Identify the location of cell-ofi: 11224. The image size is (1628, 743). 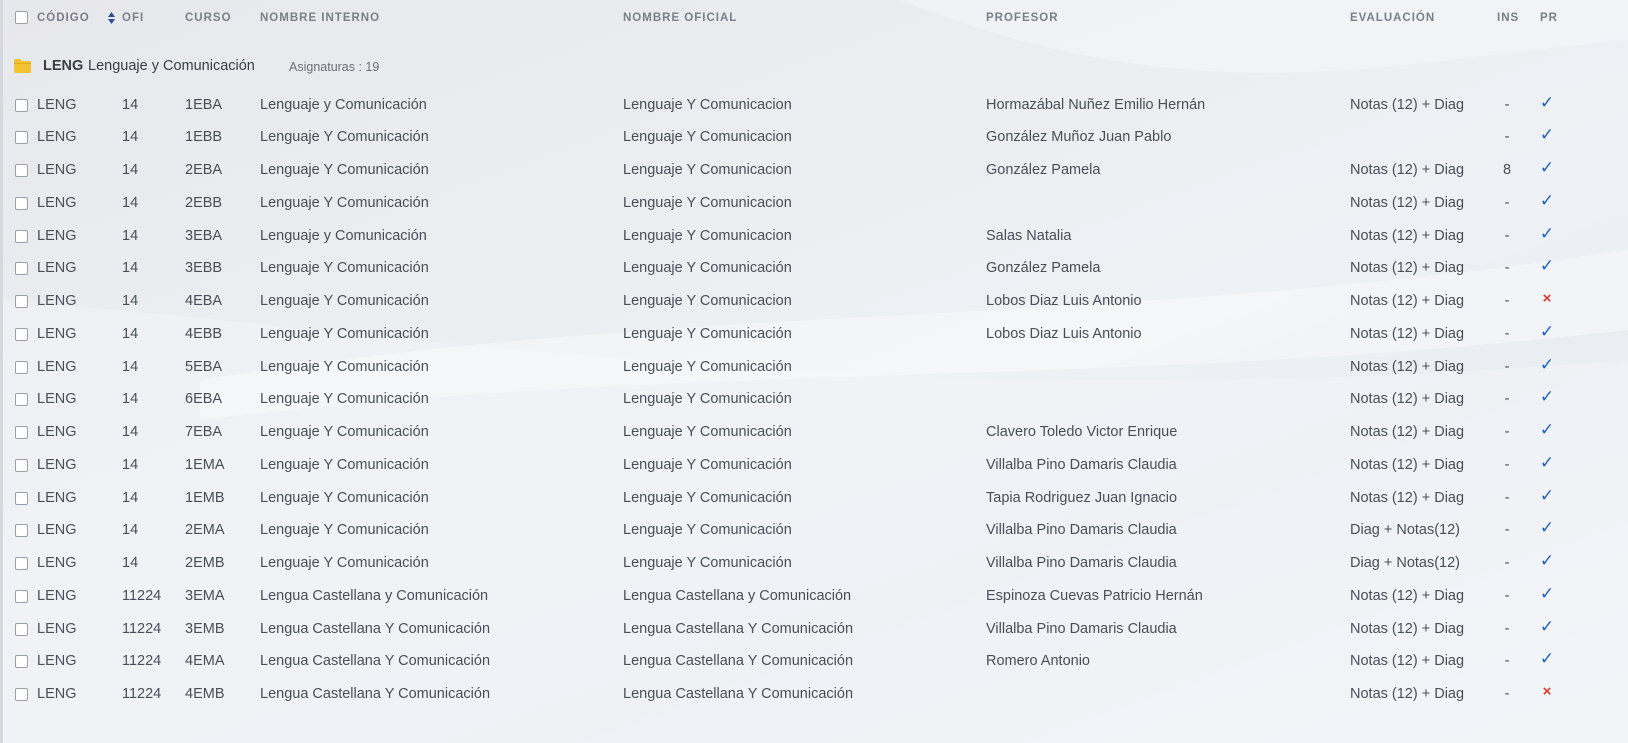
(142, 661).